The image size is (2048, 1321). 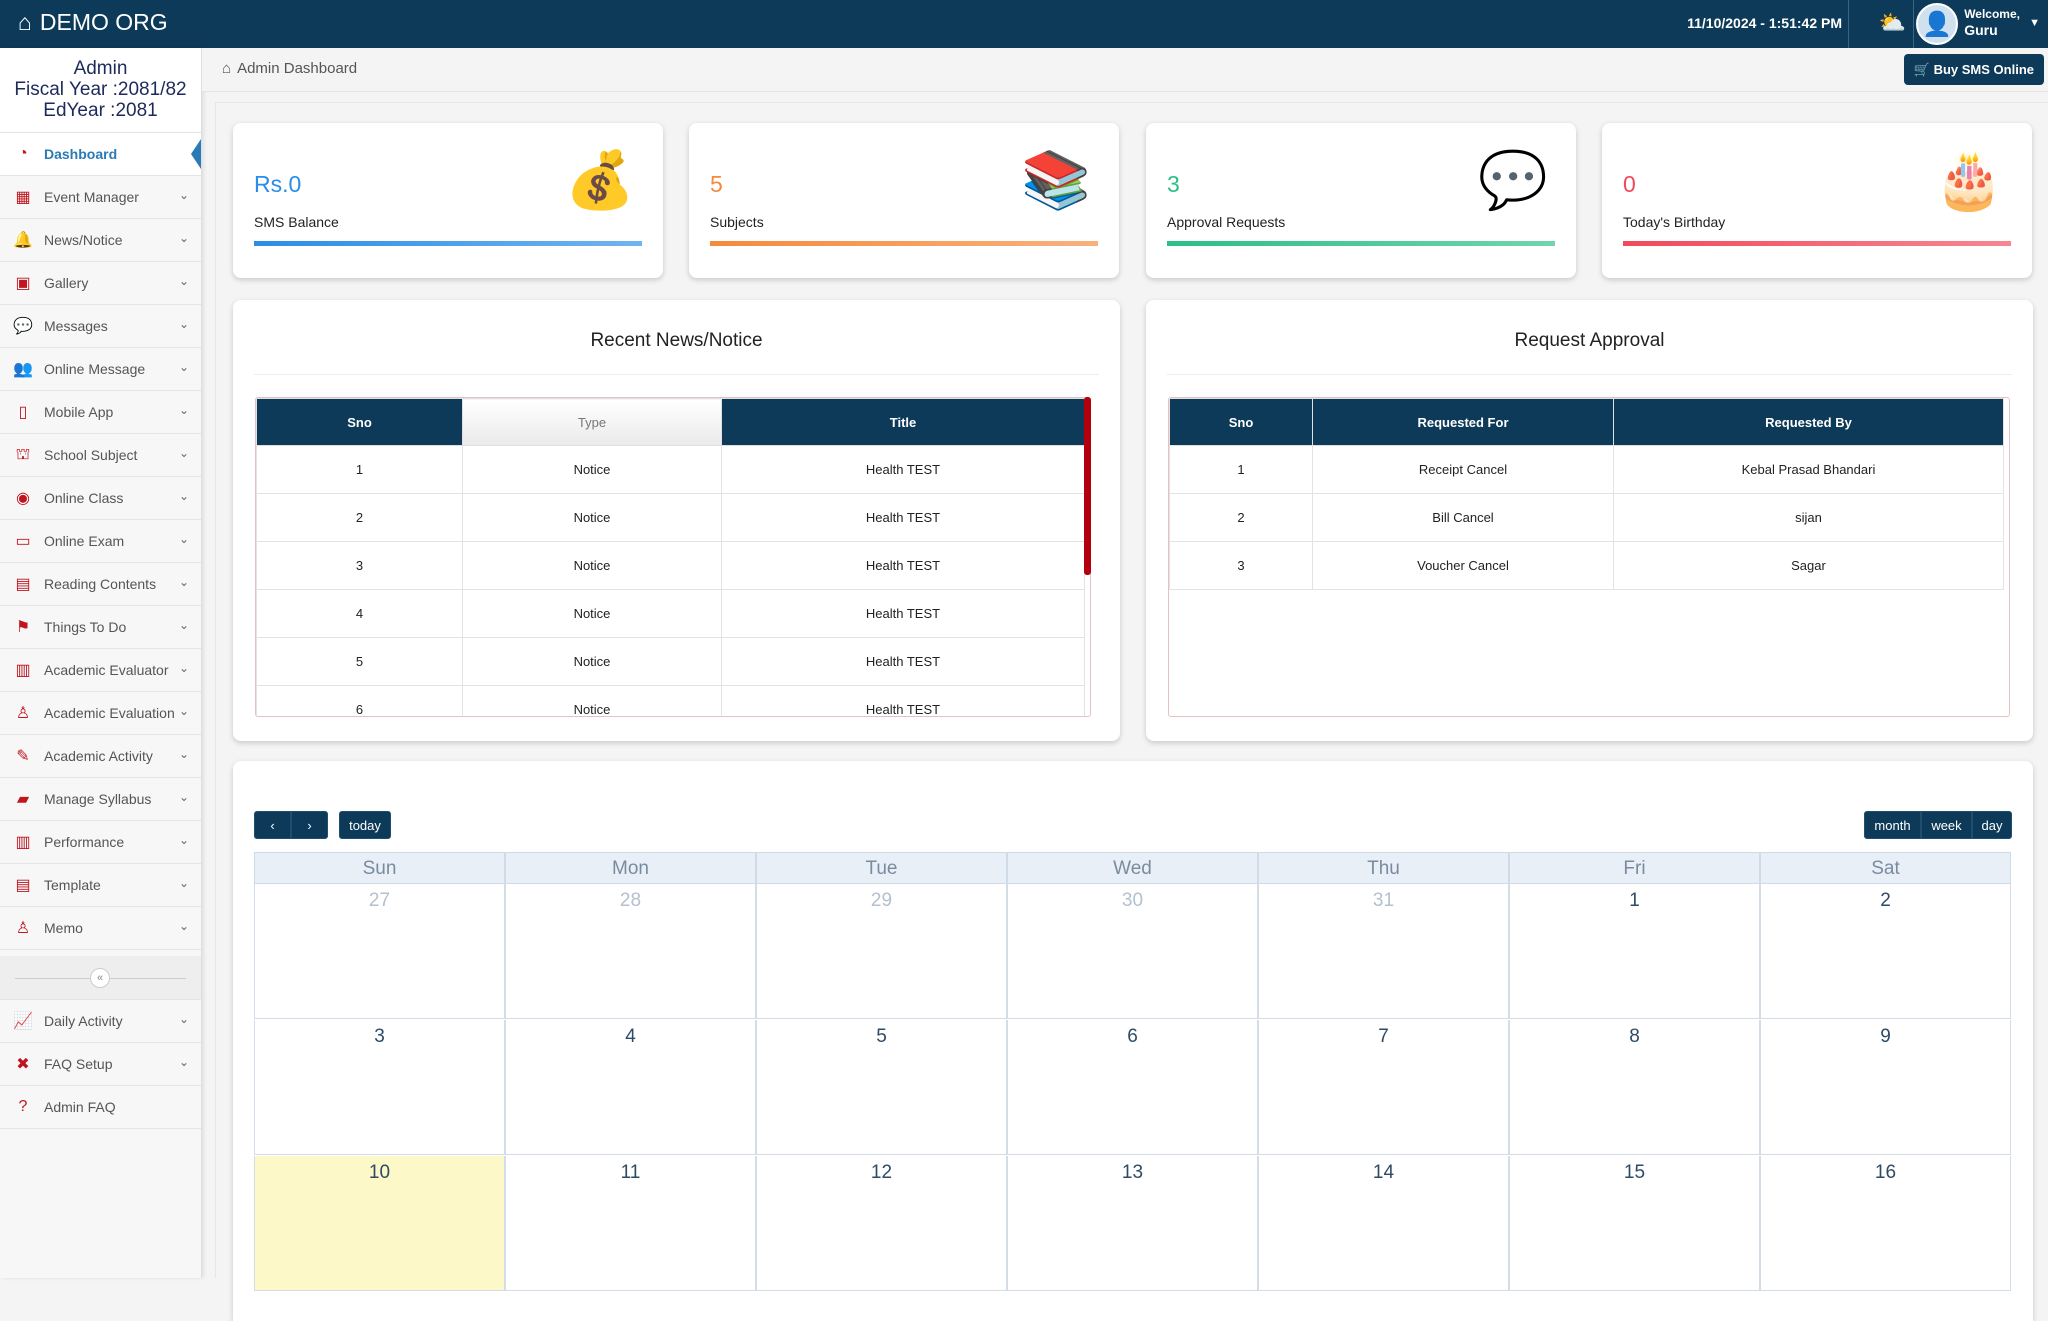 What do you see at coordinates (881, 1223) in the screenshot?
I see `calendar-day: 12` at bounding box center [881, 1223].